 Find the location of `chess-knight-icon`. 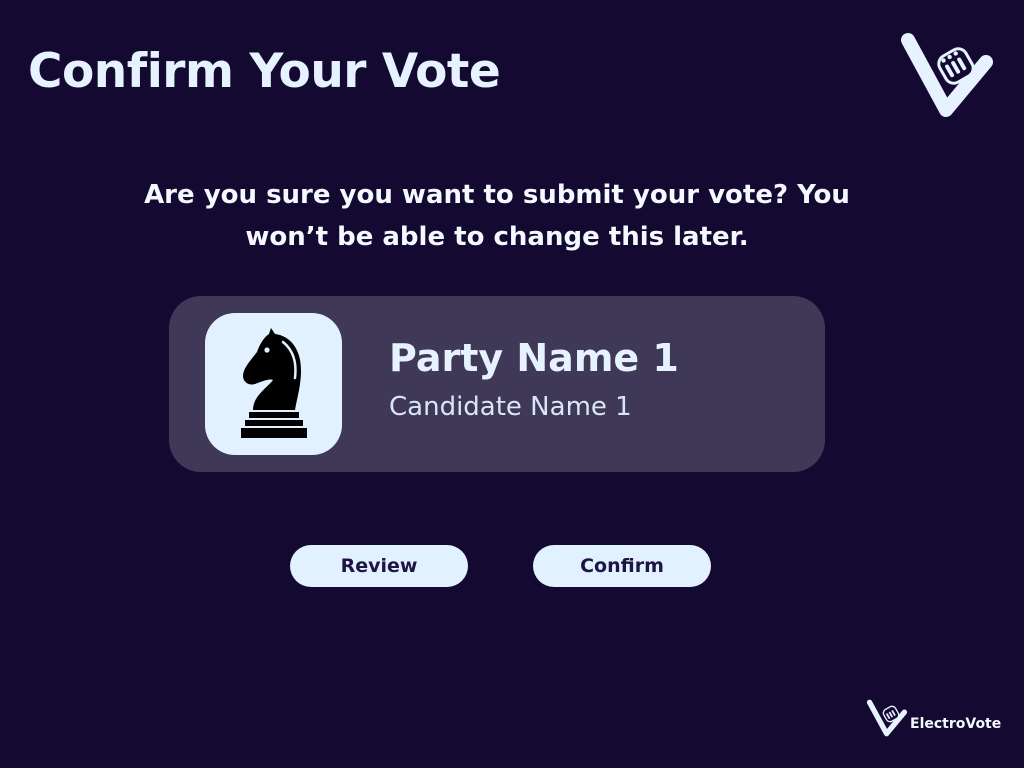

chess-knight-icon is located at coordinates (273, 383).